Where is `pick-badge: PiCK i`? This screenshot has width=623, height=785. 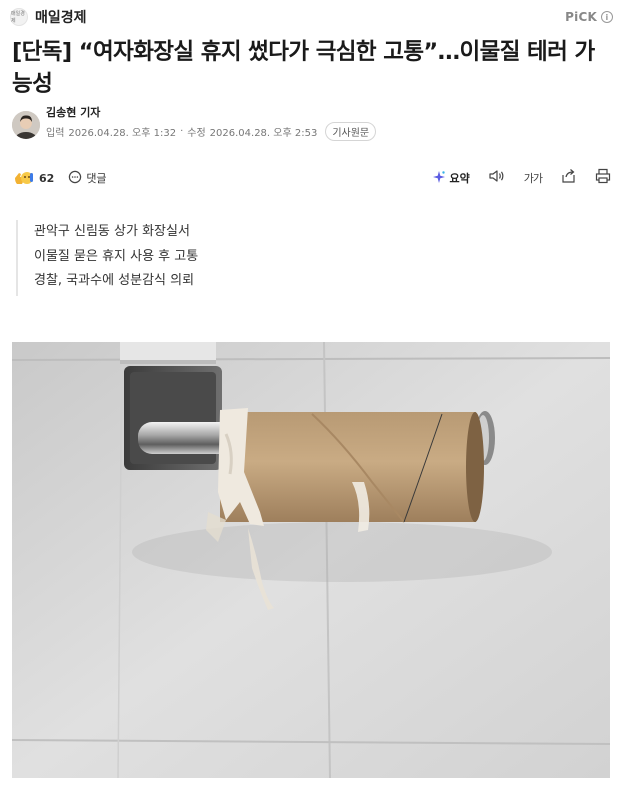
pick-badge: PiCK i is located at coordinates (589, 17).